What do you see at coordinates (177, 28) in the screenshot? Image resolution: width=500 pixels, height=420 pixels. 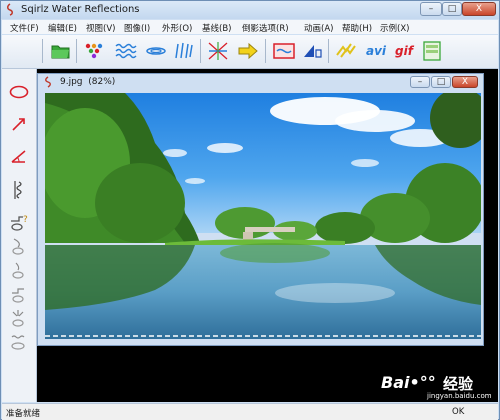 I see `menu-shape: 外形(O)` at bounding box center [177, 28].